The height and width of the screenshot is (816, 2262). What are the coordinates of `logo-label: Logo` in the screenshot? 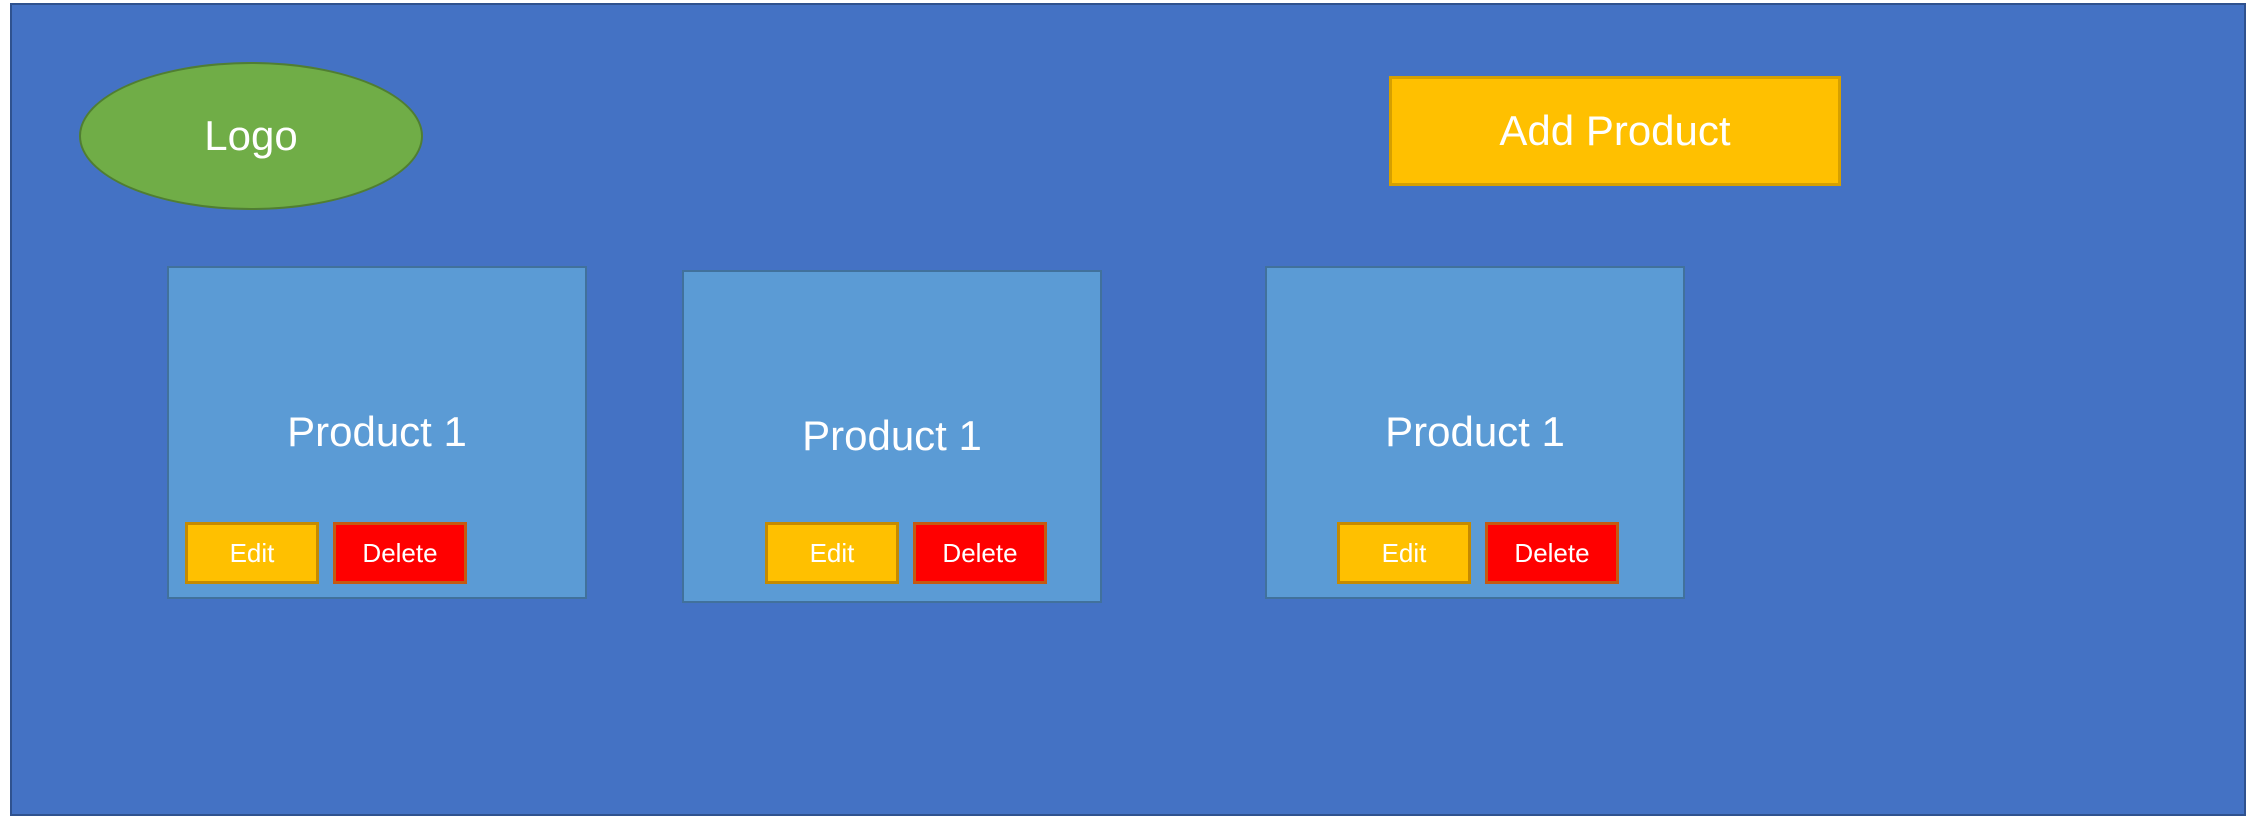 It's located at (251, 135).